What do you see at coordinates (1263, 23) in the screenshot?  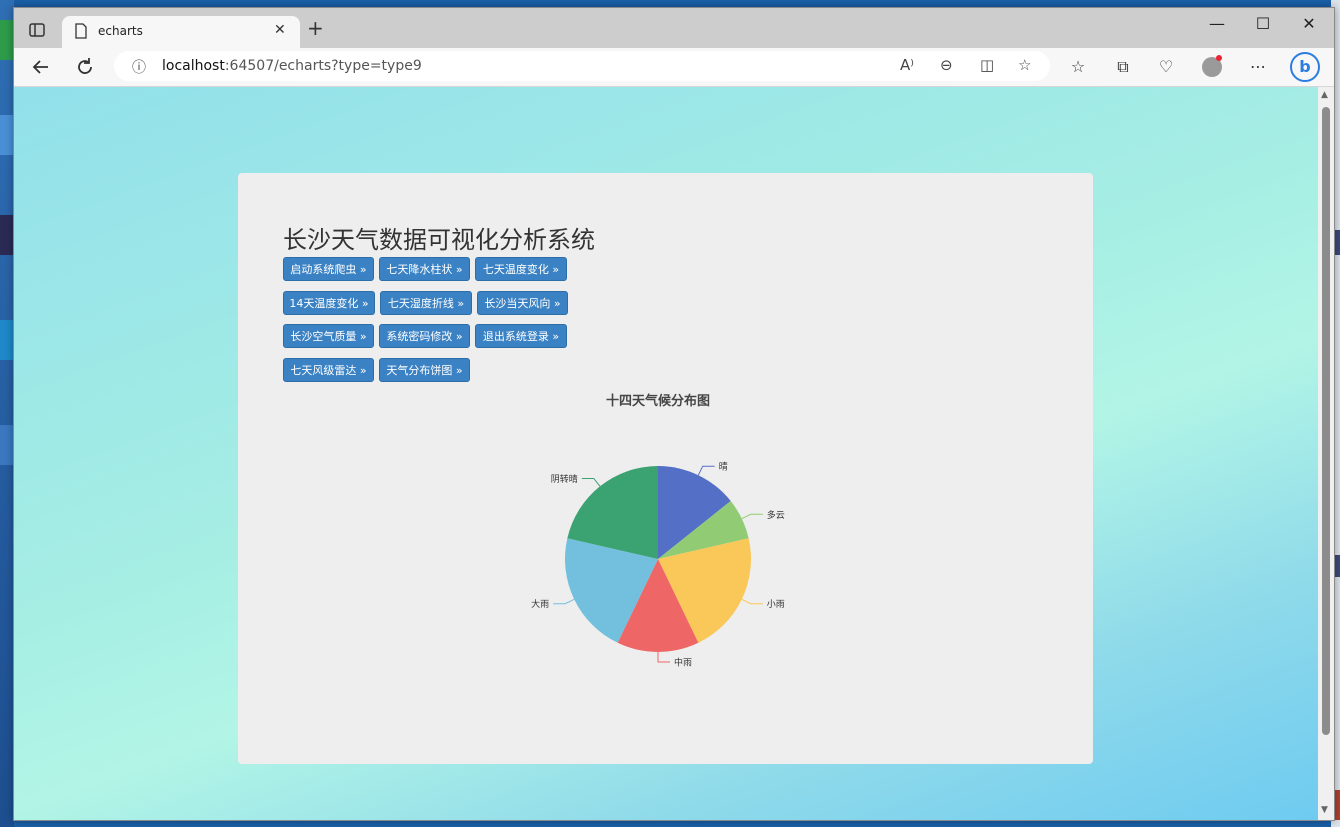 I see `maximize-button: ☐` at bounding box center [1263, 23].